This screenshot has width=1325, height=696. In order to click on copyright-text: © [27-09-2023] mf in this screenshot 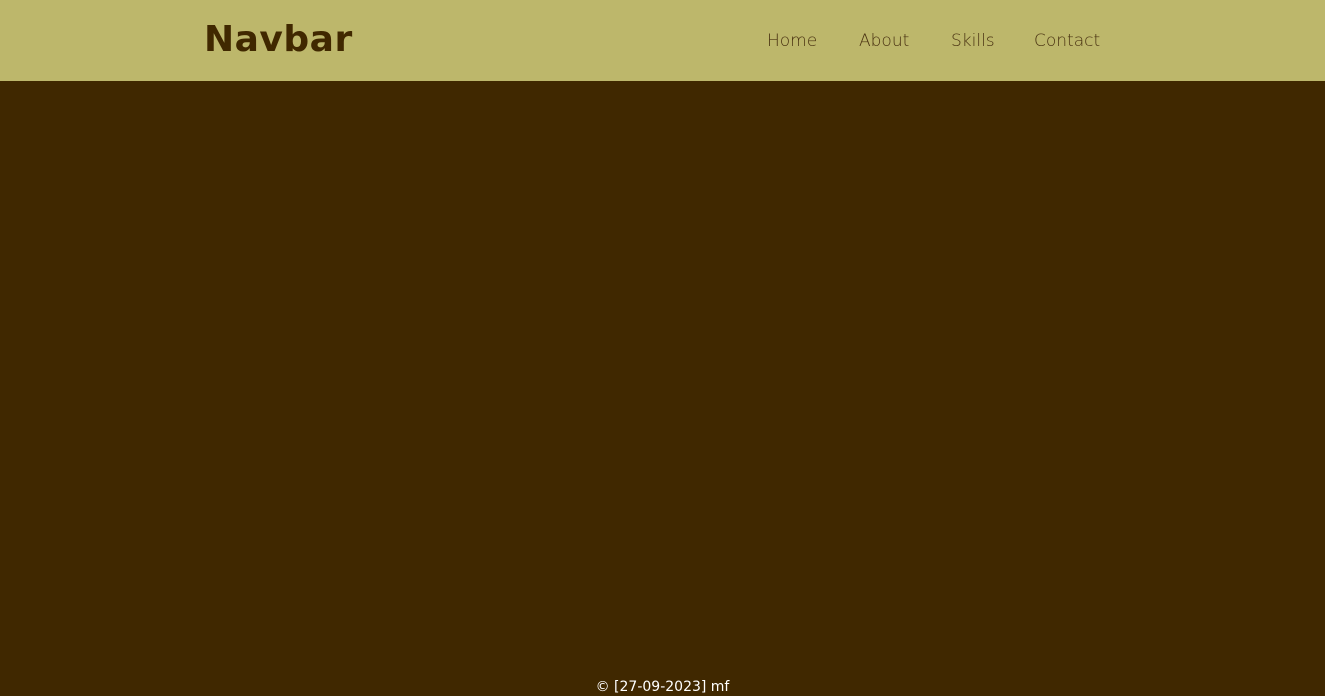, I will do `click(662, 687)`.